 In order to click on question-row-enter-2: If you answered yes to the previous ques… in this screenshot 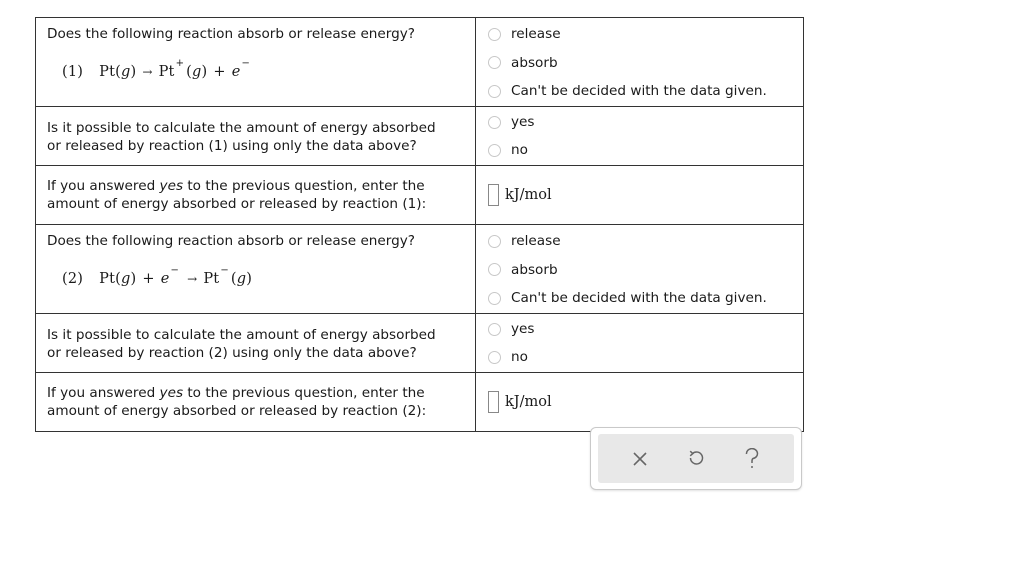, I will do `click(419, 402)`.